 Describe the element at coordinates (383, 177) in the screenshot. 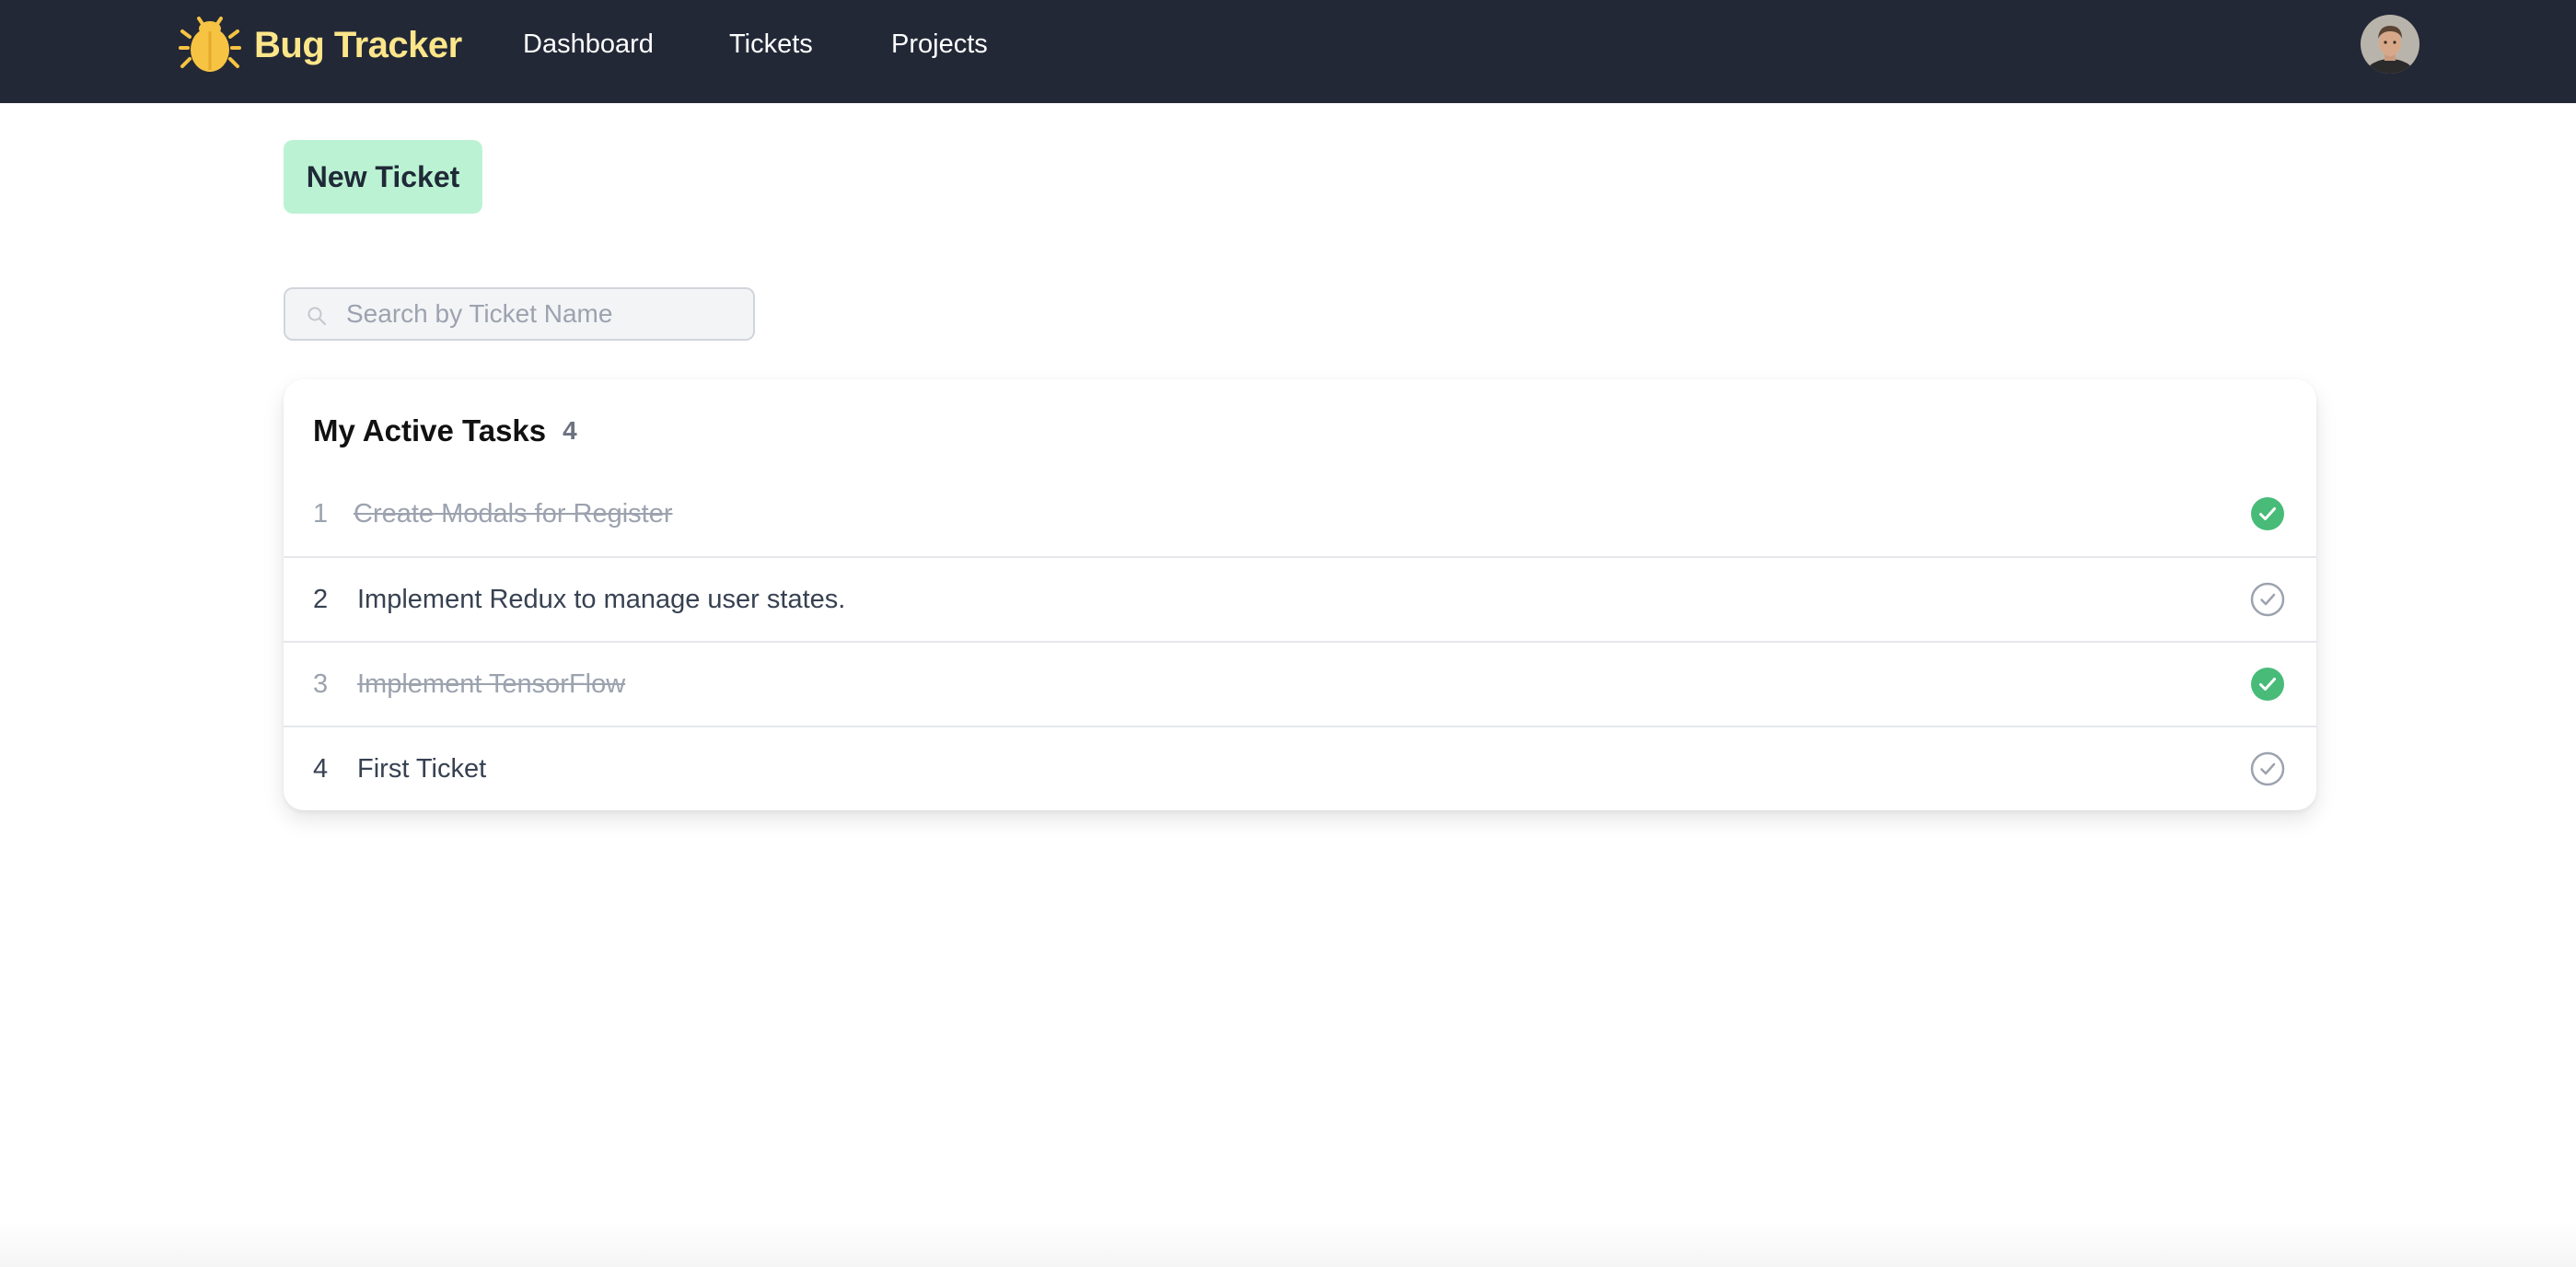

I see `new-ticket-button: New Ticket` at that location.